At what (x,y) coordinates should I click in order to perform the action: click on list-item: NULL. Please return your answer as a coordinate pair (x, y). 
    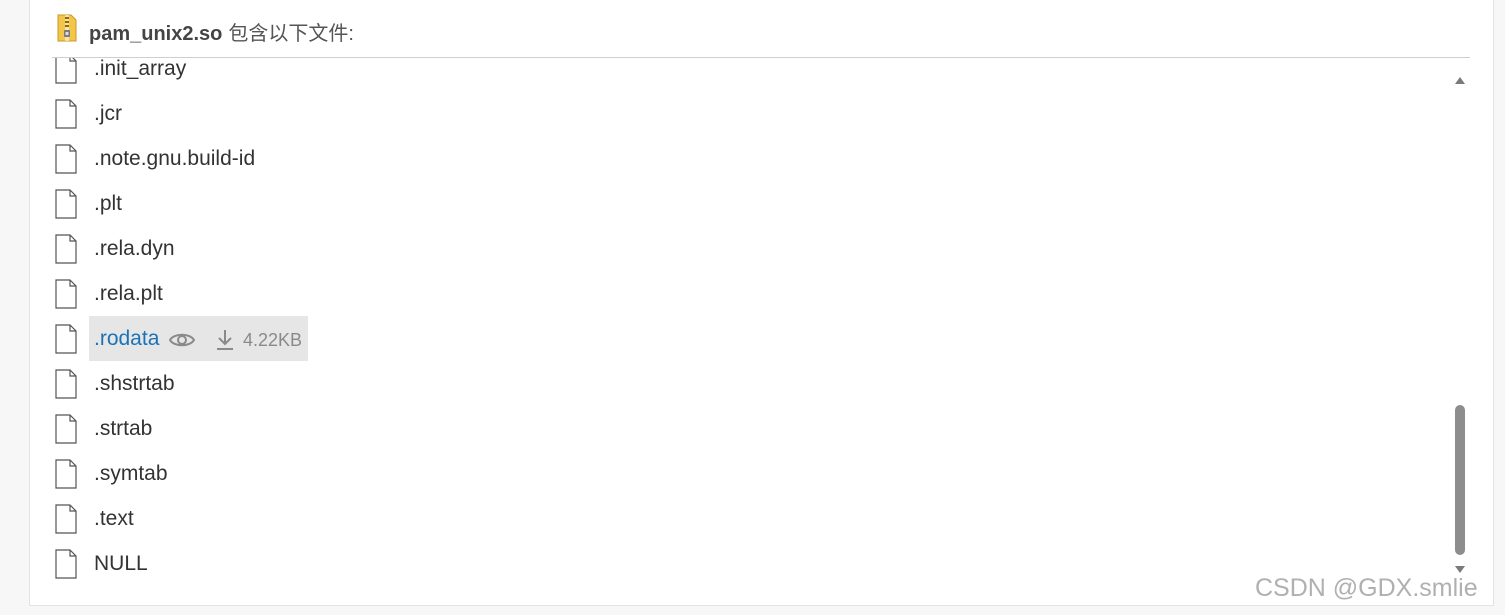
    Looking at the image, I should click on (752, 563).